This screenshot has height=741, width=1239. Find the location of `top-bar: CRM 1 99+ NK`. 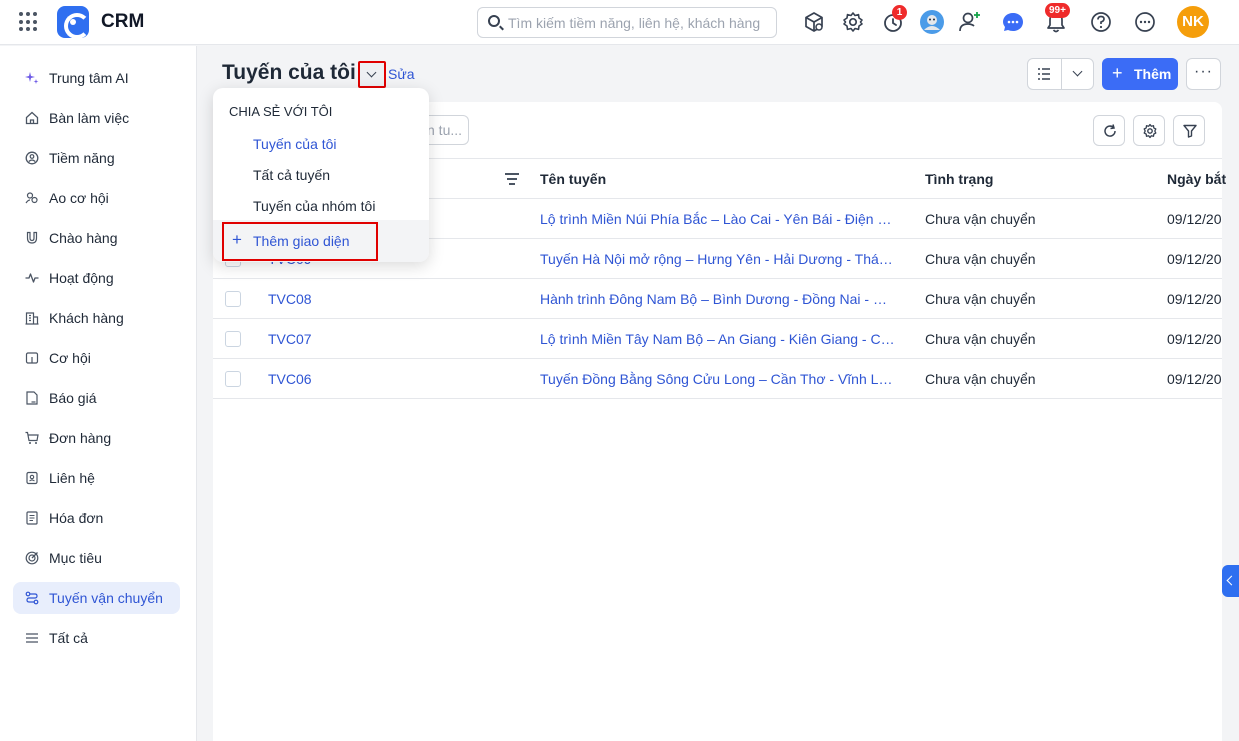

top-bar: CRM 1 99+ NK is located at coordinates (619, 22).